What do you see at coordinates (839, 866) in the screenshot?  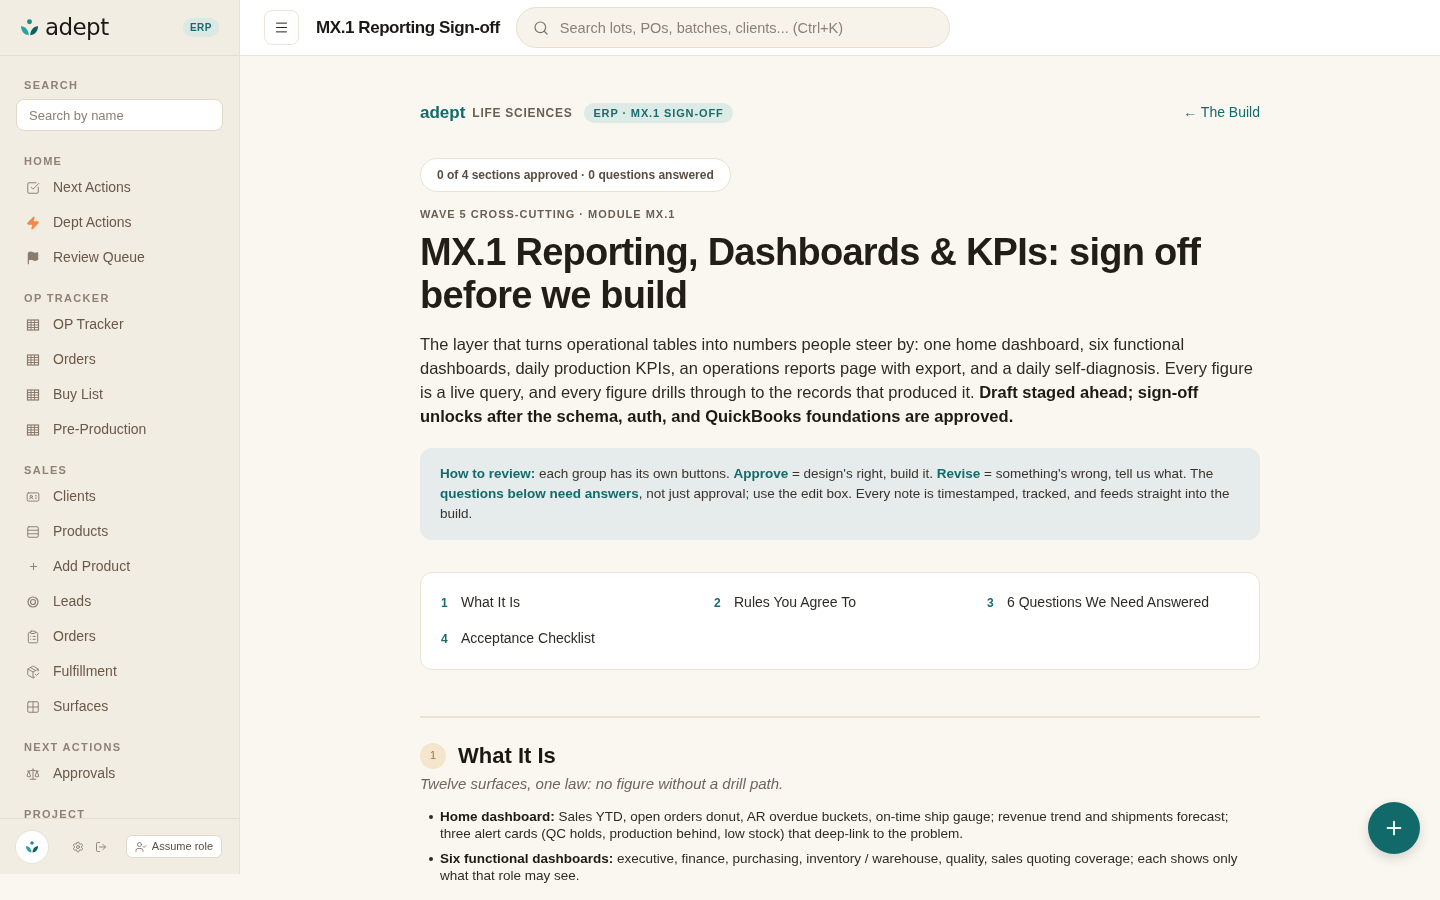 I see `bullet-text: Six functional dashboards: executive, finance, purchasing, inventory / warehouse, quality, sales quoting coverage; each shows only what that role may see.` at bounding box center [839, 866].